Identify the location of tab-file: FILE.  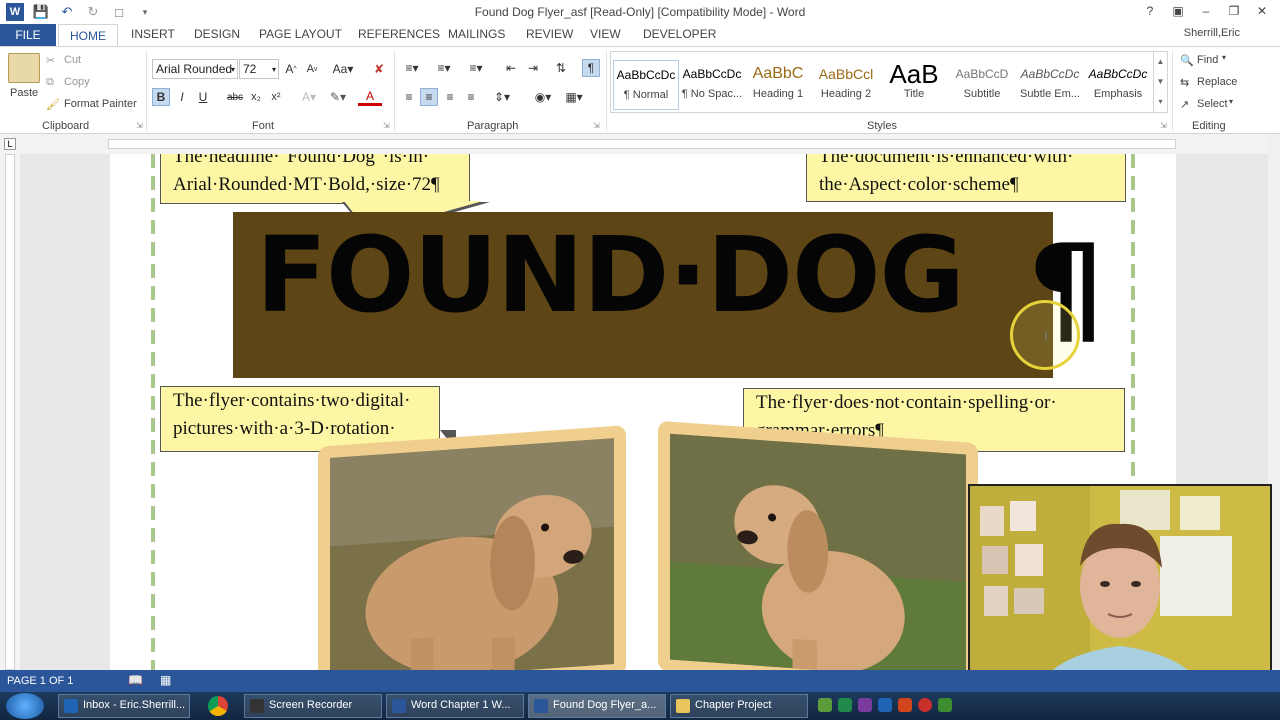
(28, 35).